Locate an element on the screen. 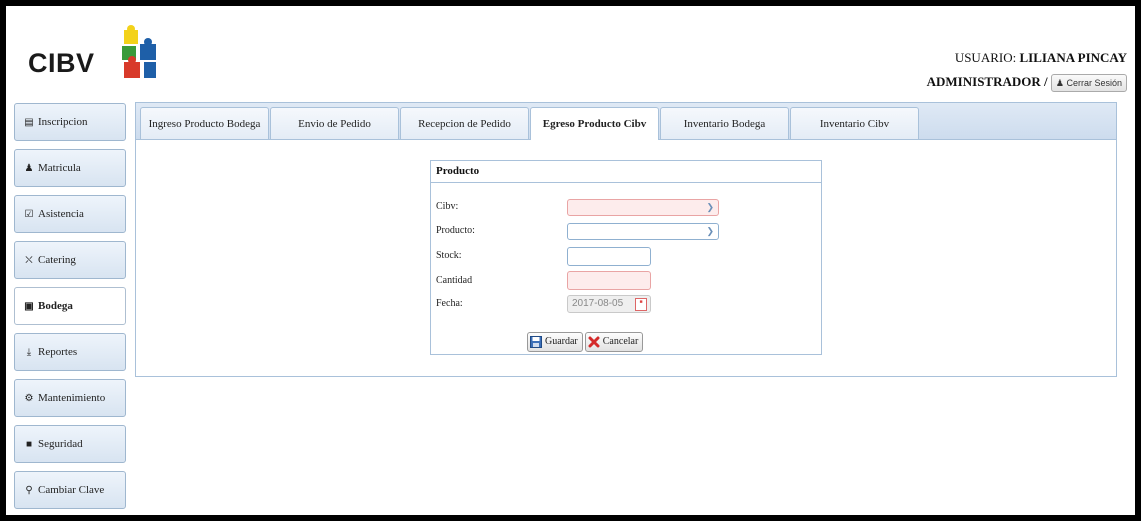 The height and width of the screenshot is (521, 1141). tab-inventario-bodega: Inventario Bodega is located at coordinates (724, 123).